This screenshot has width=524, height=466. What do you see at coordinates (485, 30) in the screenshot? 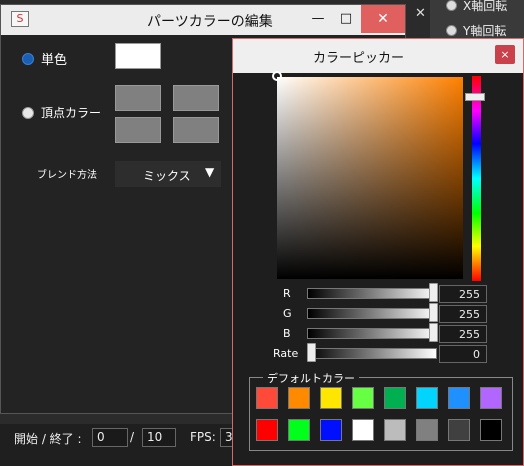
I see `rotate-y-label: Y軸回転` at bounding box center [485, 30].